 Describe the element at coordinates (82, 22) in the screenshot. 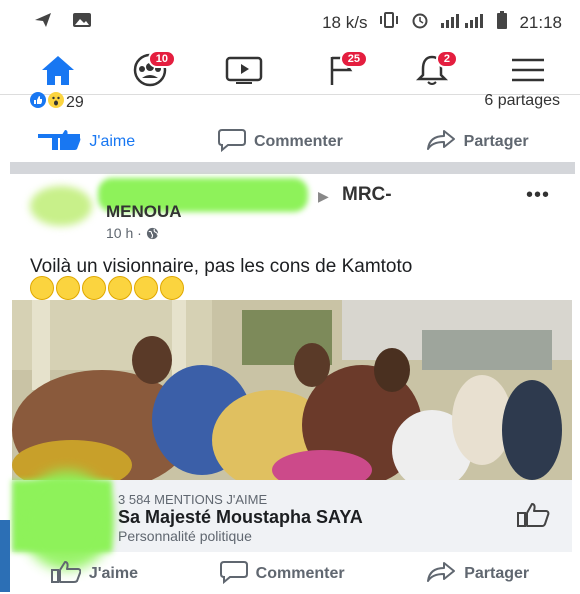

I see `gallery-icon` at that location.